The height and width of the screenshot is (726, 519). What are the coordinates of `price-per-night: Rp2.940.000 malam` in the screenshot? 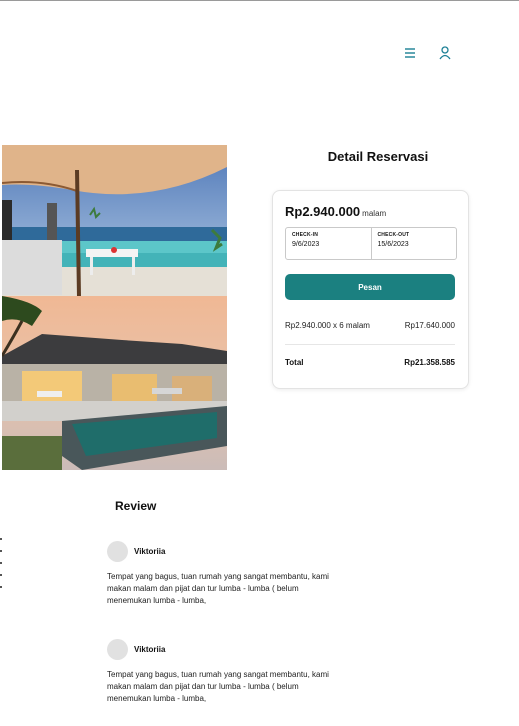 It's located at (335, 211).